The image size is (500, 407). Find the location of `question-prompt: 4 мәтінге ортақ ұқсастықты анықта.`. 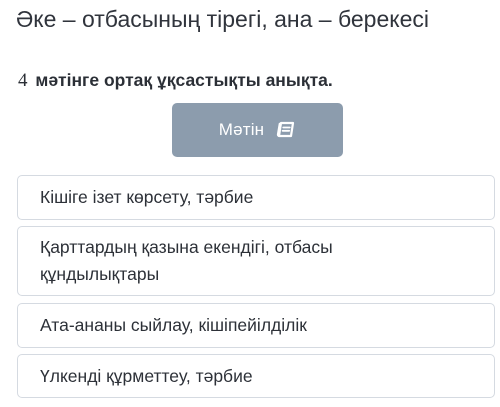

question-prompt: 4 мәтінге ортақ ұқсастықты анықта. is located at coordinates (175, 80).